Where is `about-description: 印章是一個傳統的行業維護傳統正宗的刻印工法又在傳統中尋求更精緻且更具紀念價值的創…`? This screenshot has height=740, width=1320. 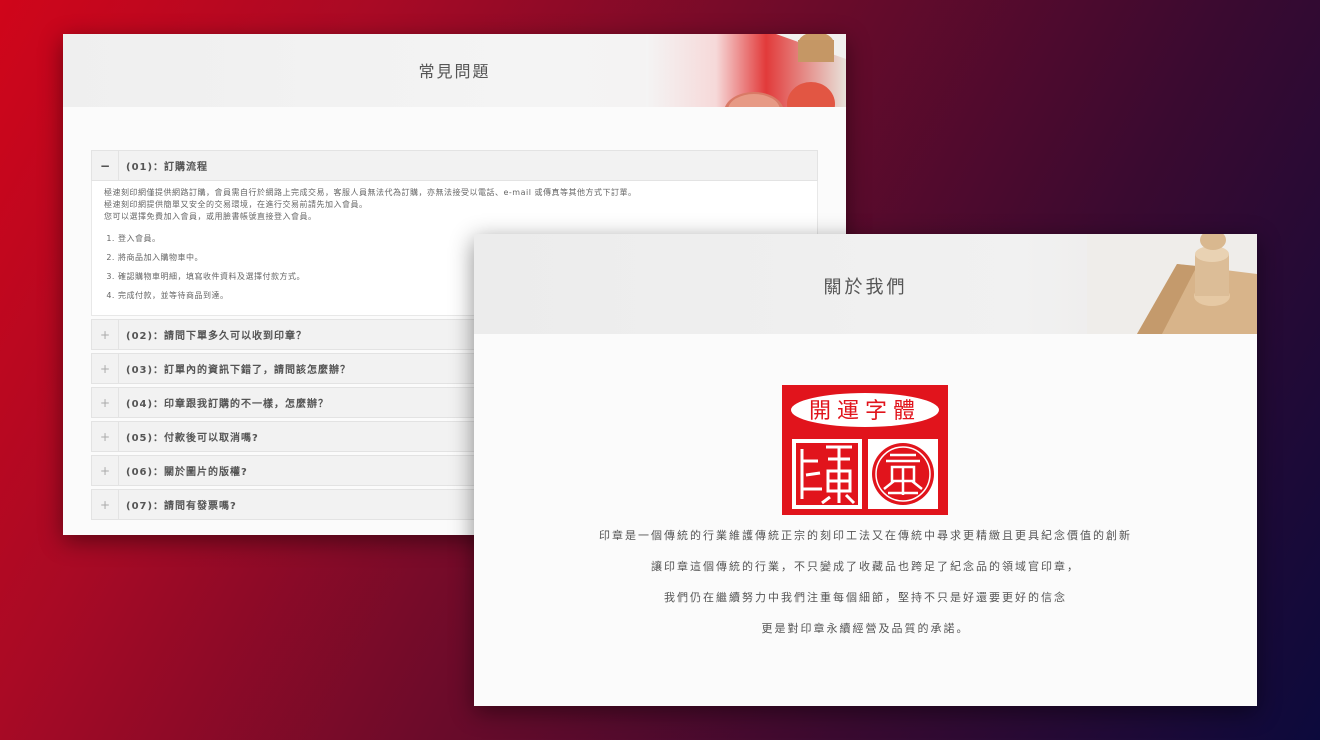 about-description: 印章是一個傳統的行業維護傳統正宗的刻印工法又在傳統中尋求更精緻且更具紀念價值的創… is located at coordinates (865, 588).